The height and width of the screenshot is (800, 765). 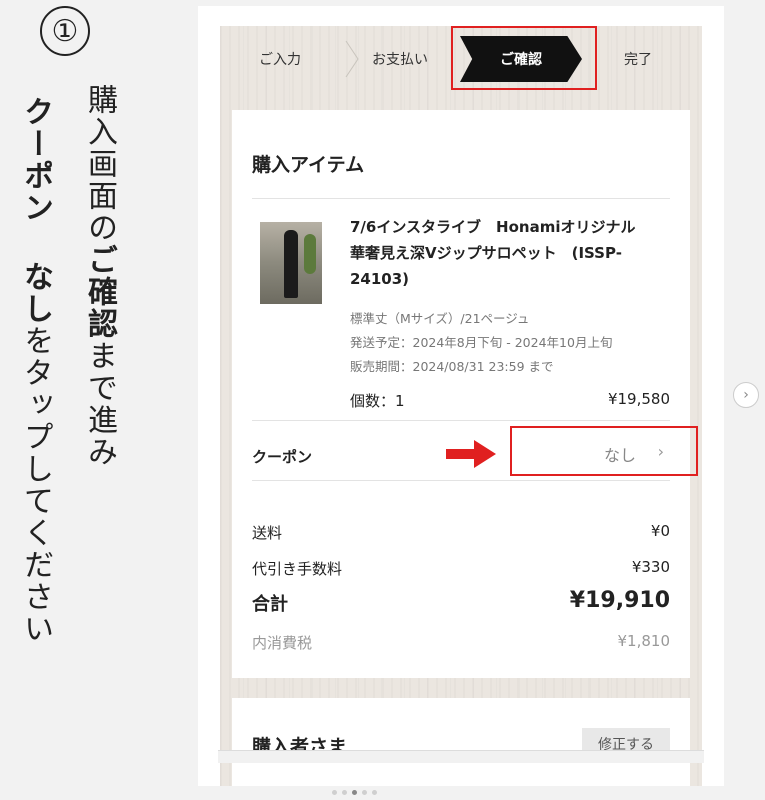 What do you see at coordinates (280, 60) in the screenshot?
I see `step-input: ご入力` at bounding box center [280, 60].